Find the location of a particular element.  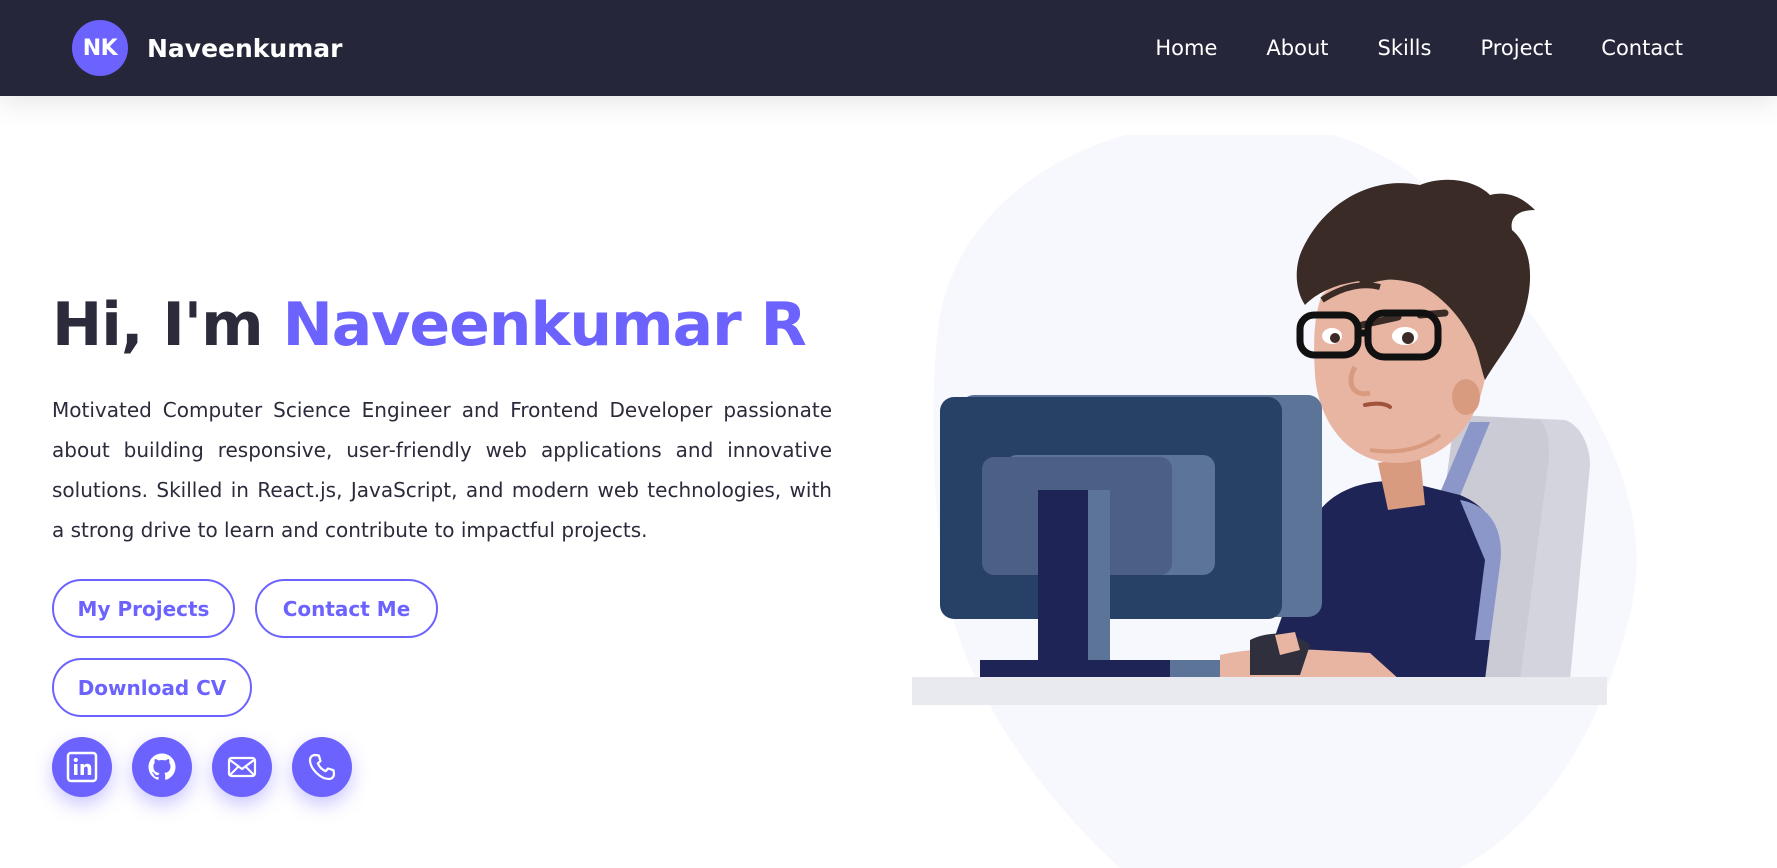

hero-name: Naveenkumar R is located at coordinates (544, 325).